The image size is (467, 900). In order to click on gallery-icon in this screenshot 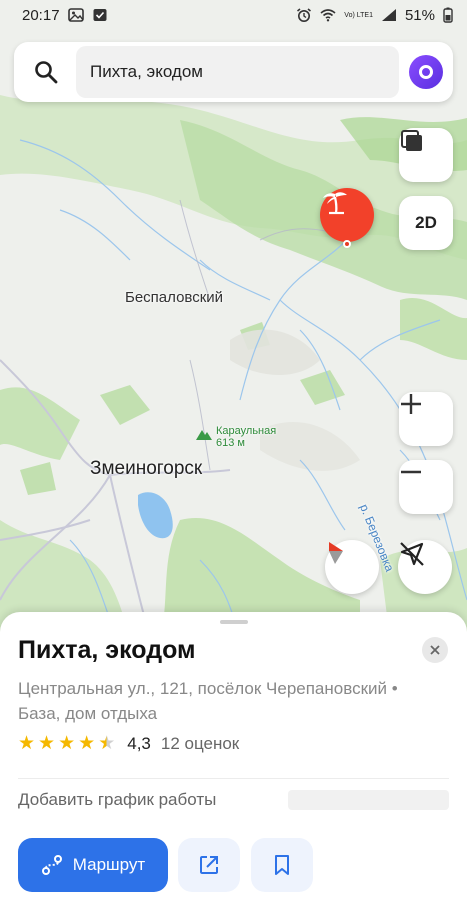, I will do `click(75, 15)`.